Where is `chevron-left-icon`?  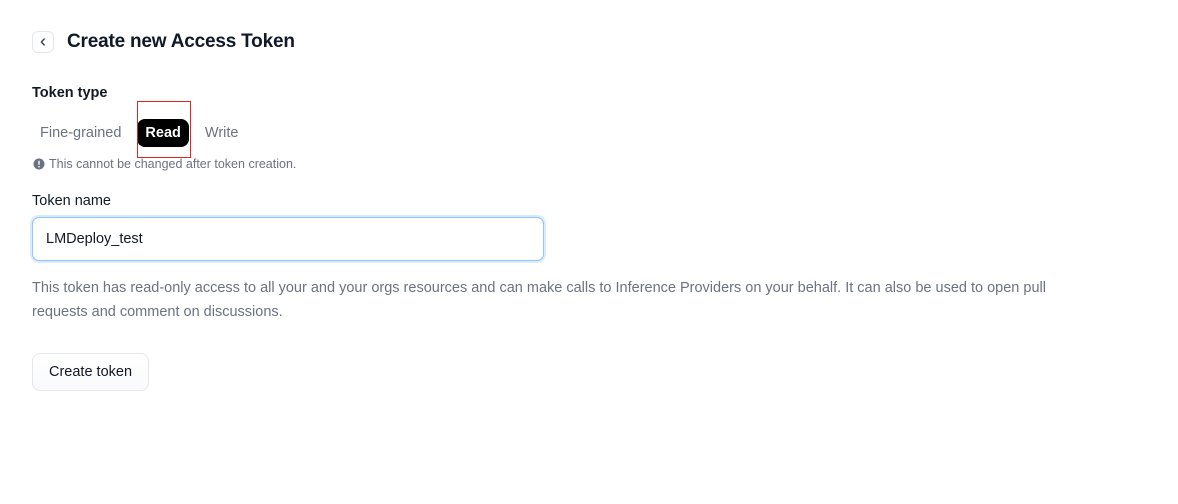 chevron-left-icon is located at coordinates (42, 42).